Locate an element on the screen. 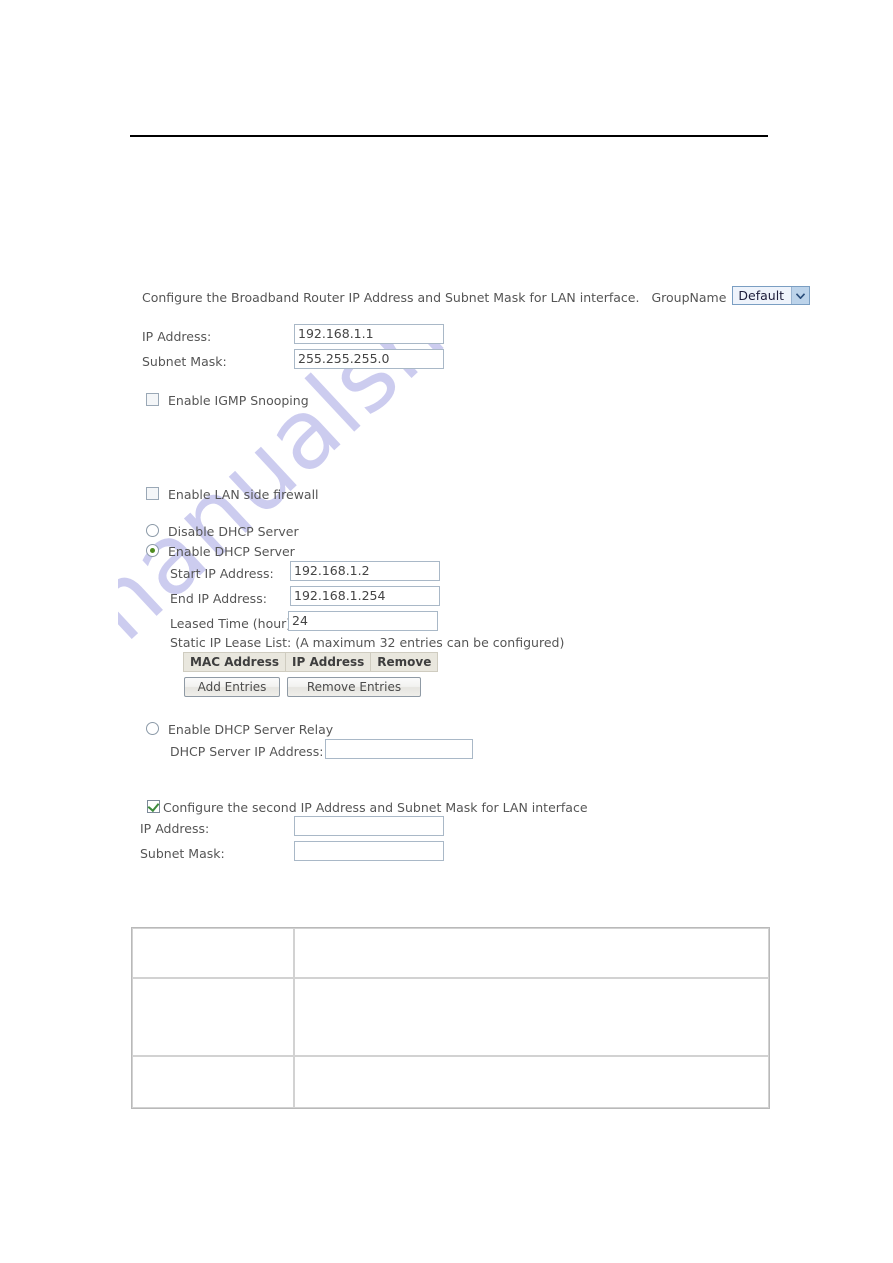  enable-igmp-snooping-label: Enable IGMP Snooping is located at coordinates (238, 400).